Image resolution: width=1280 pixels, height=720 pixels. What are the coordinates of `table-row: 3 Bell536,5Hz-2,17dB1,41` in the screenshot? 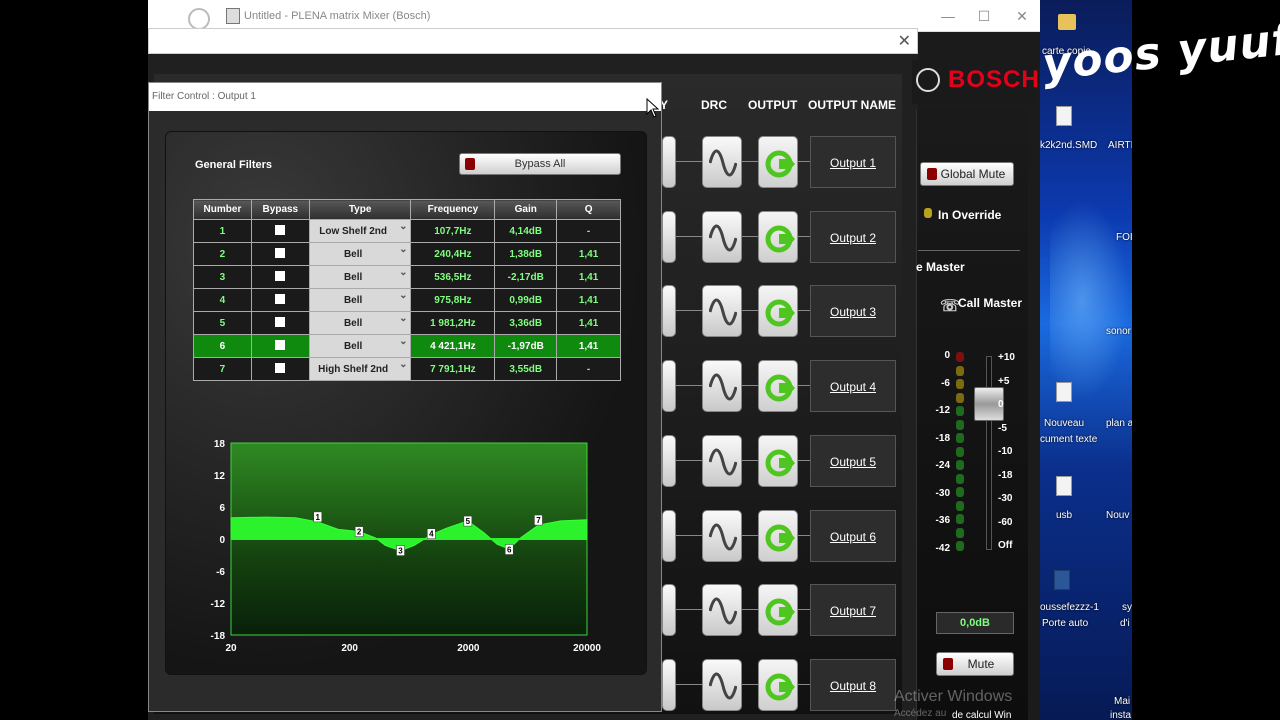 It's located at (407, 277).